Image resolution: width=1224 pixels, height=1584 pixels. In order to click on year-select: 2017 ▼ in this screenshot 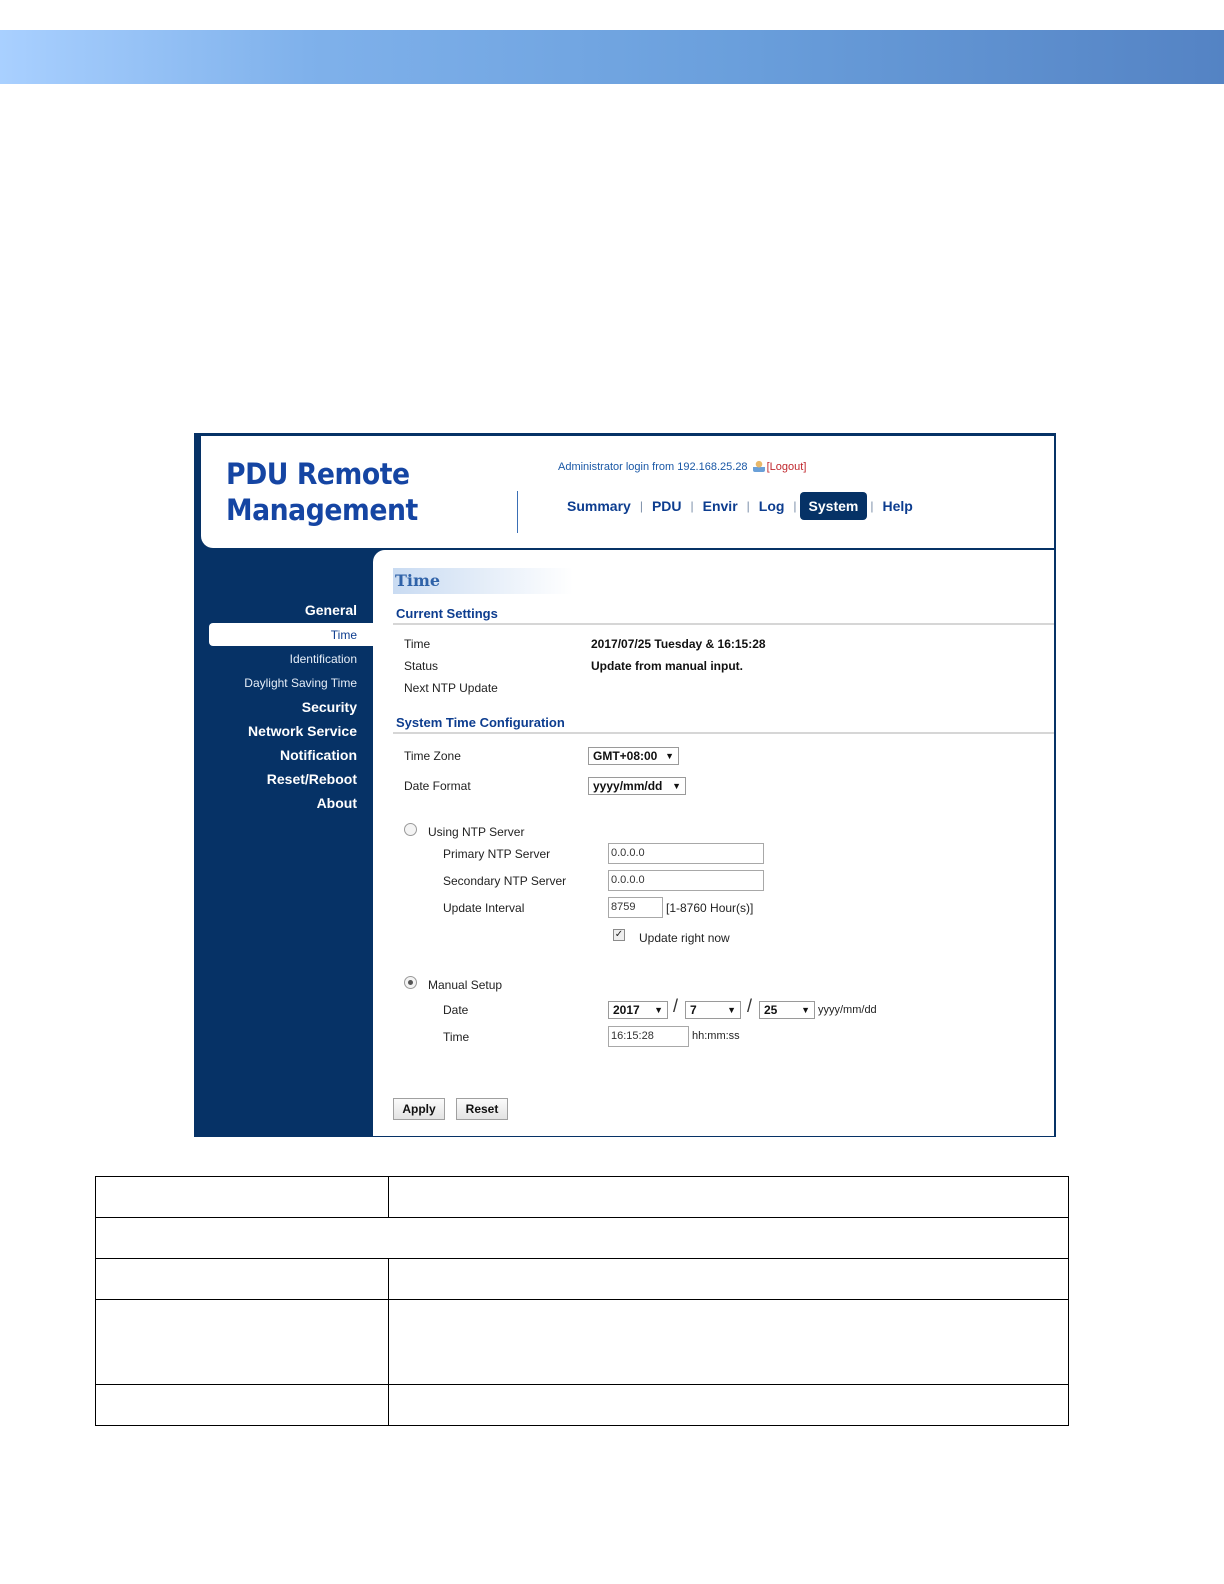, I will do `click(638, 1010)`.